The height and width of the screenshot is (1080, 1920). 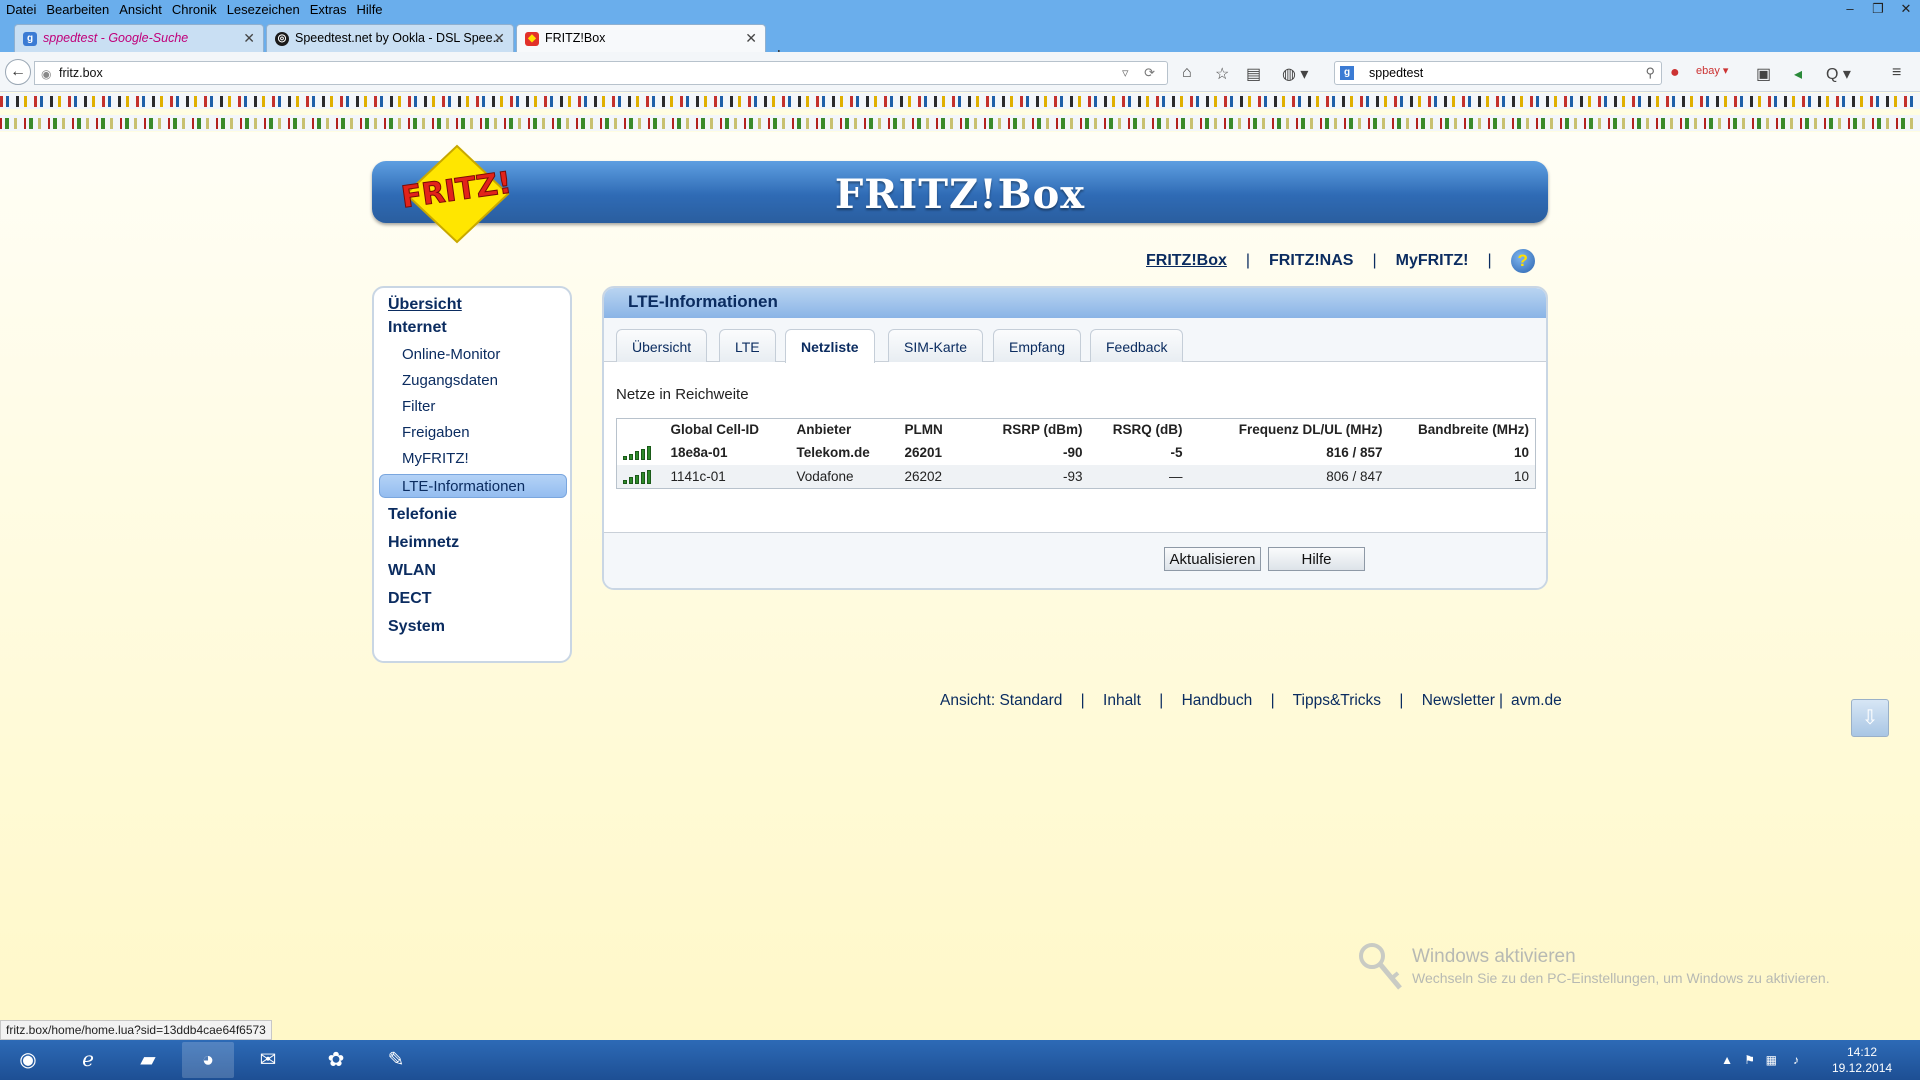 What do you see at coordinates (425, 305) in the screenshot?
I see `sidebar-item-uebersicht: Übersicht` at bounding box center [425, 305].